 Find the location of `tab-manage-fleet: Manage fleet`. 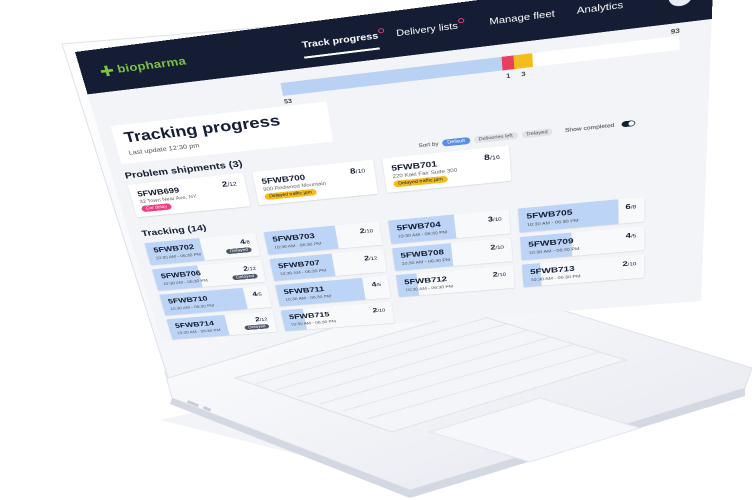

tab-manage-fleet: Manage fleet is located at coordinates (522, 21).